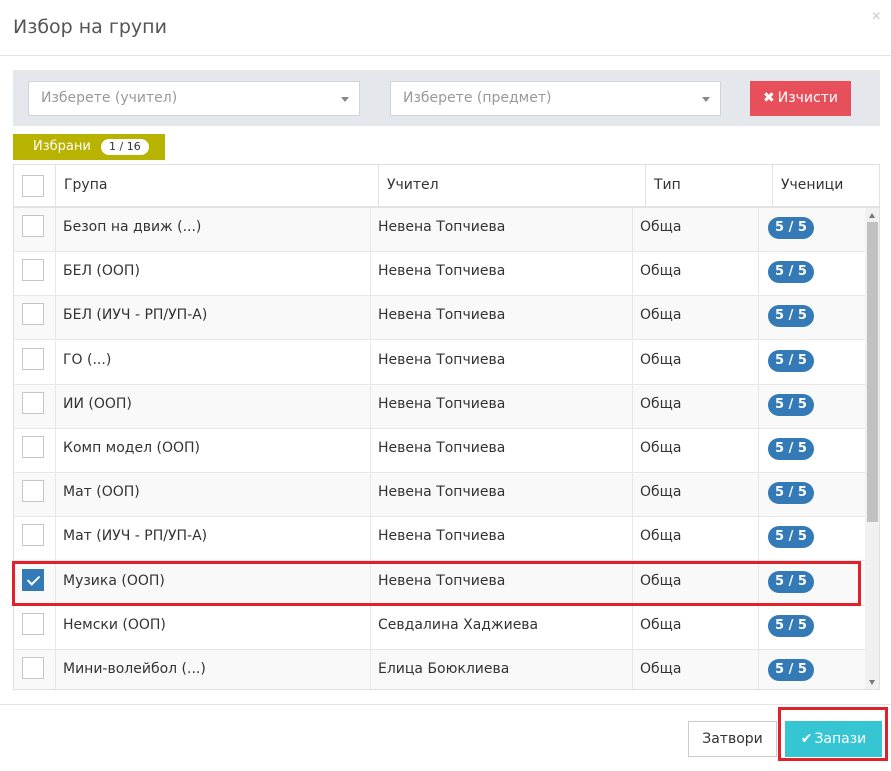 This screenshot has height=771, width=891. I want to click on tab-selected: Избрани 1 / 16, so click(89, 147).